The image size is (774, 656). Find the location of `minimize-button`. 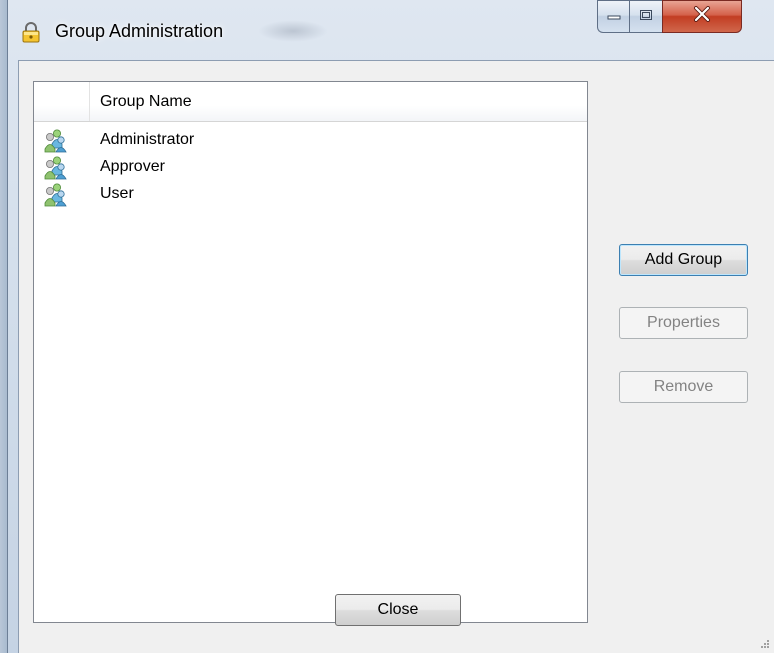

minimize-button is located at coordinates (613, 16).